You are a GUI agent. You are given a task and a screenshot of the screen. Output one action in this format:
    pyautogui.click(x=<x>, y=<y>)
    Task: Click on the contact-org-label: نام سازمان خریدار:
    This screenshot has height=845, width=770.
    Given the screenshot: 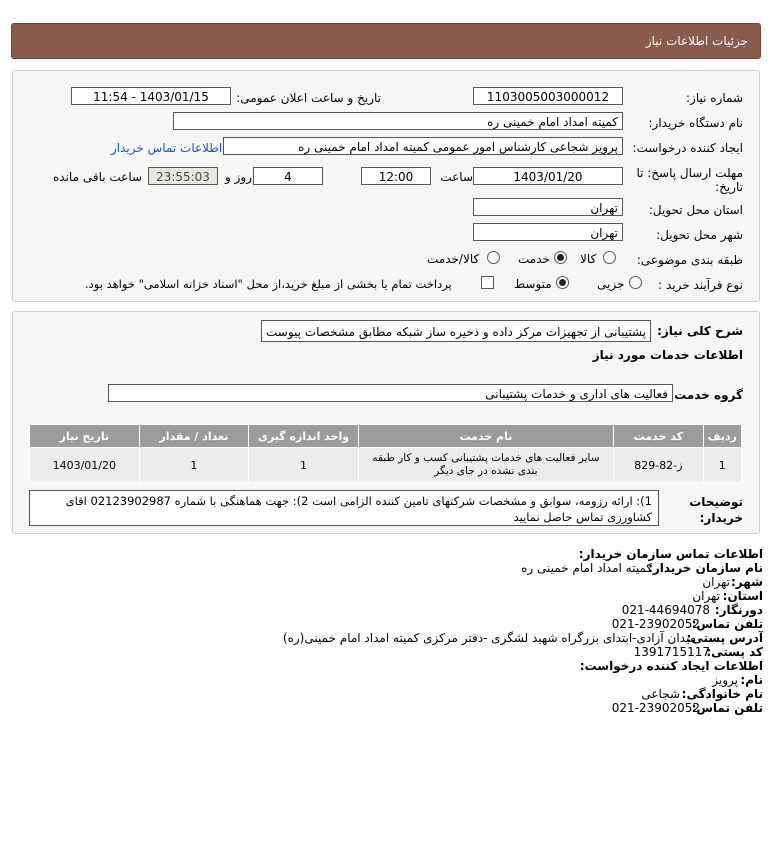 What is the action you would take?
    pyautogui.click(x=705, y=568)
    